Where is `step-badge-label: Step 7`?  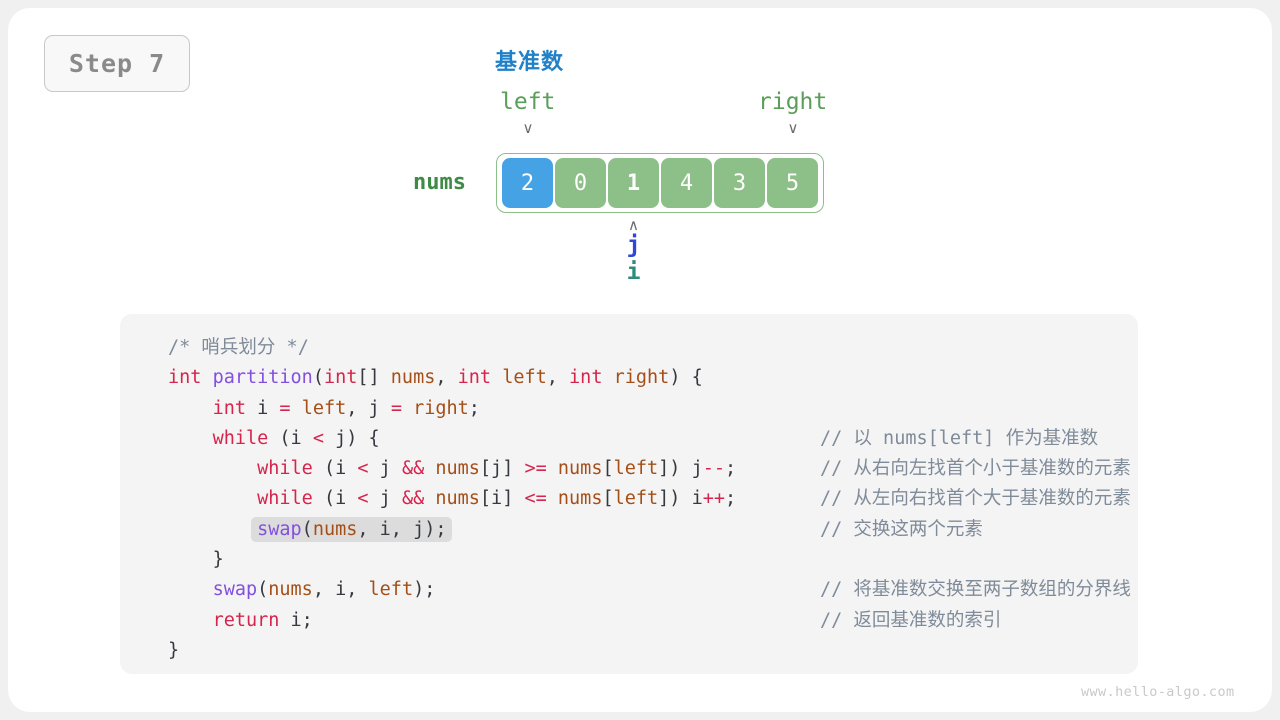 step-badge-label: Step 7 is located at coordinates (117, 63).